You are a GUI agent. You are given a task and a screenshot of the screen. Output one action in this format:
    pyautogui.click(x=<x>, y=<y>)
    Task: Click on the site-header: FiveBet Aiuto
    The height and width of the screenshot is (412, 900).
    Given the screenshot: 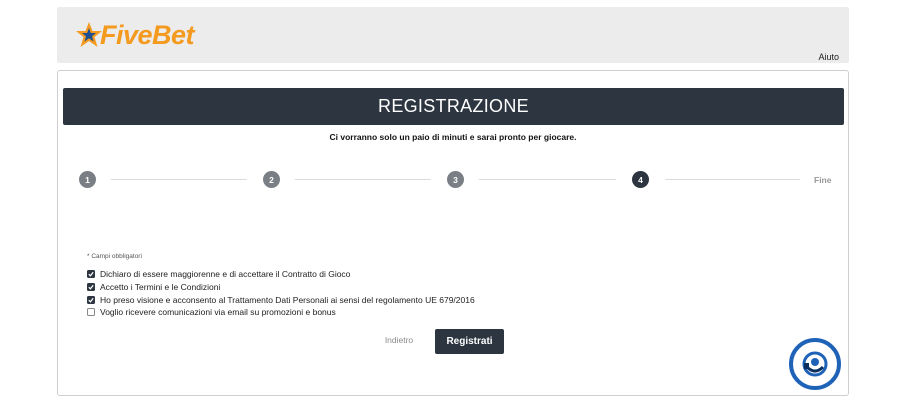 What is the action you would take?
    pyautogui.click(x=453, y=35)
    